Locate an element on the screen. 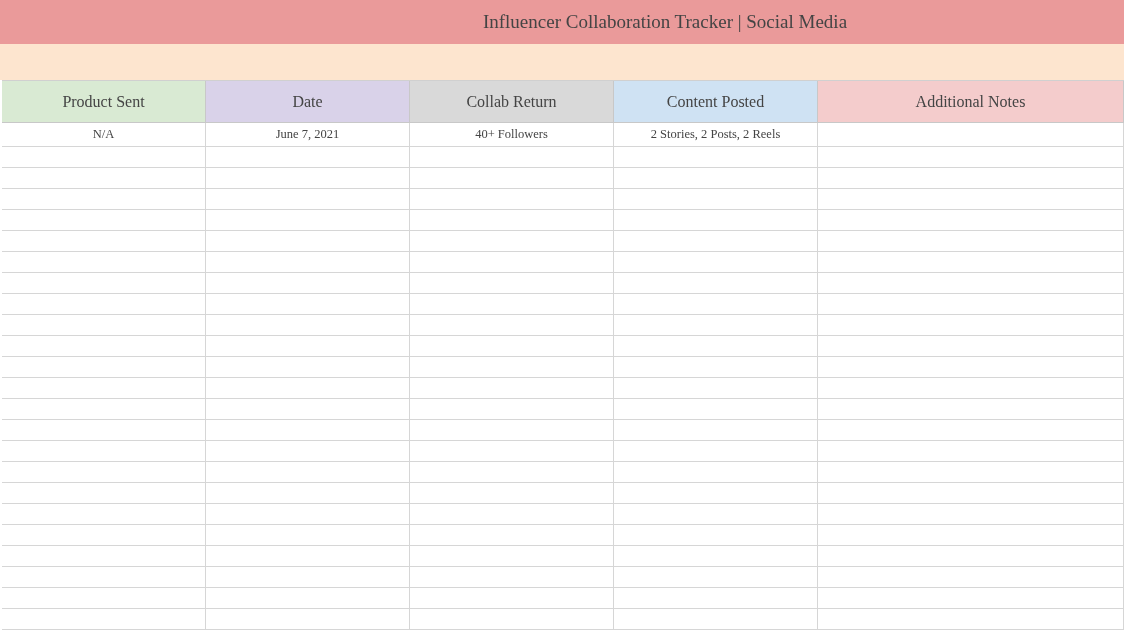  table-cell: 2 Stories, 2 Posts, 2 Reels is located at coordinates (716, 135).